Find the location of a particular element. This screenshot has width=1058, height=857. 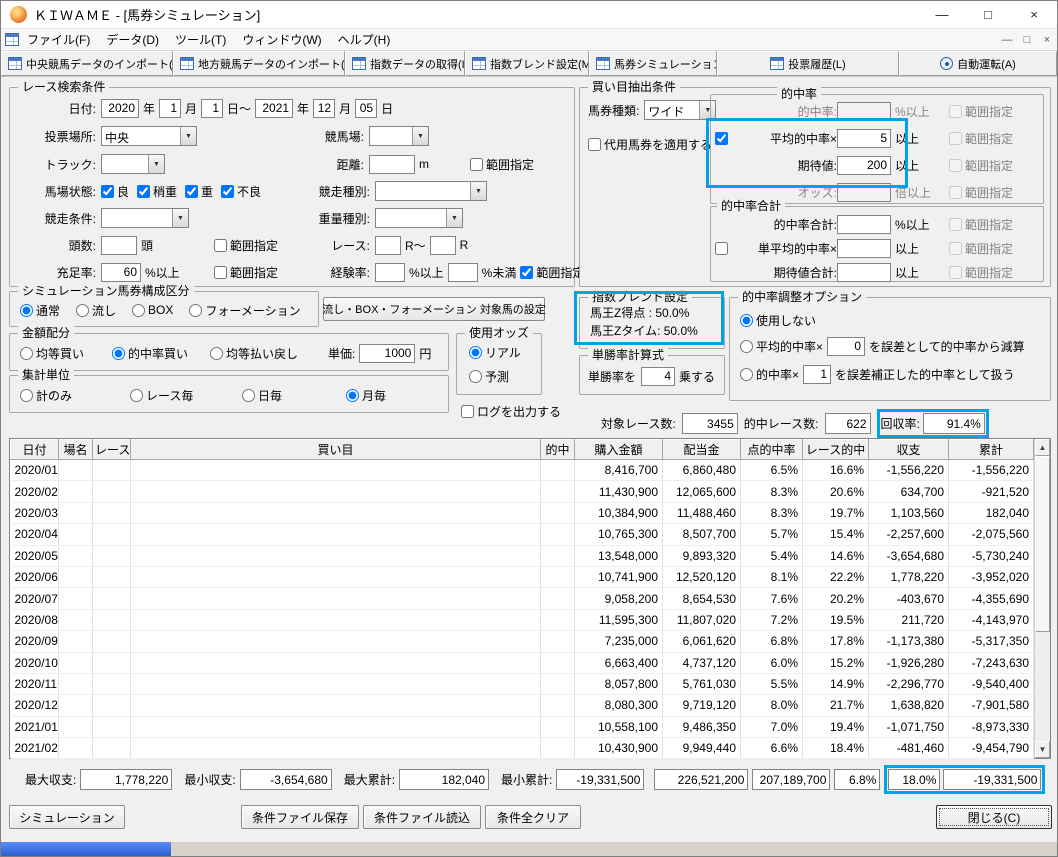

menu-help: ヘルプ(H) is located at coordinates (364, 39).